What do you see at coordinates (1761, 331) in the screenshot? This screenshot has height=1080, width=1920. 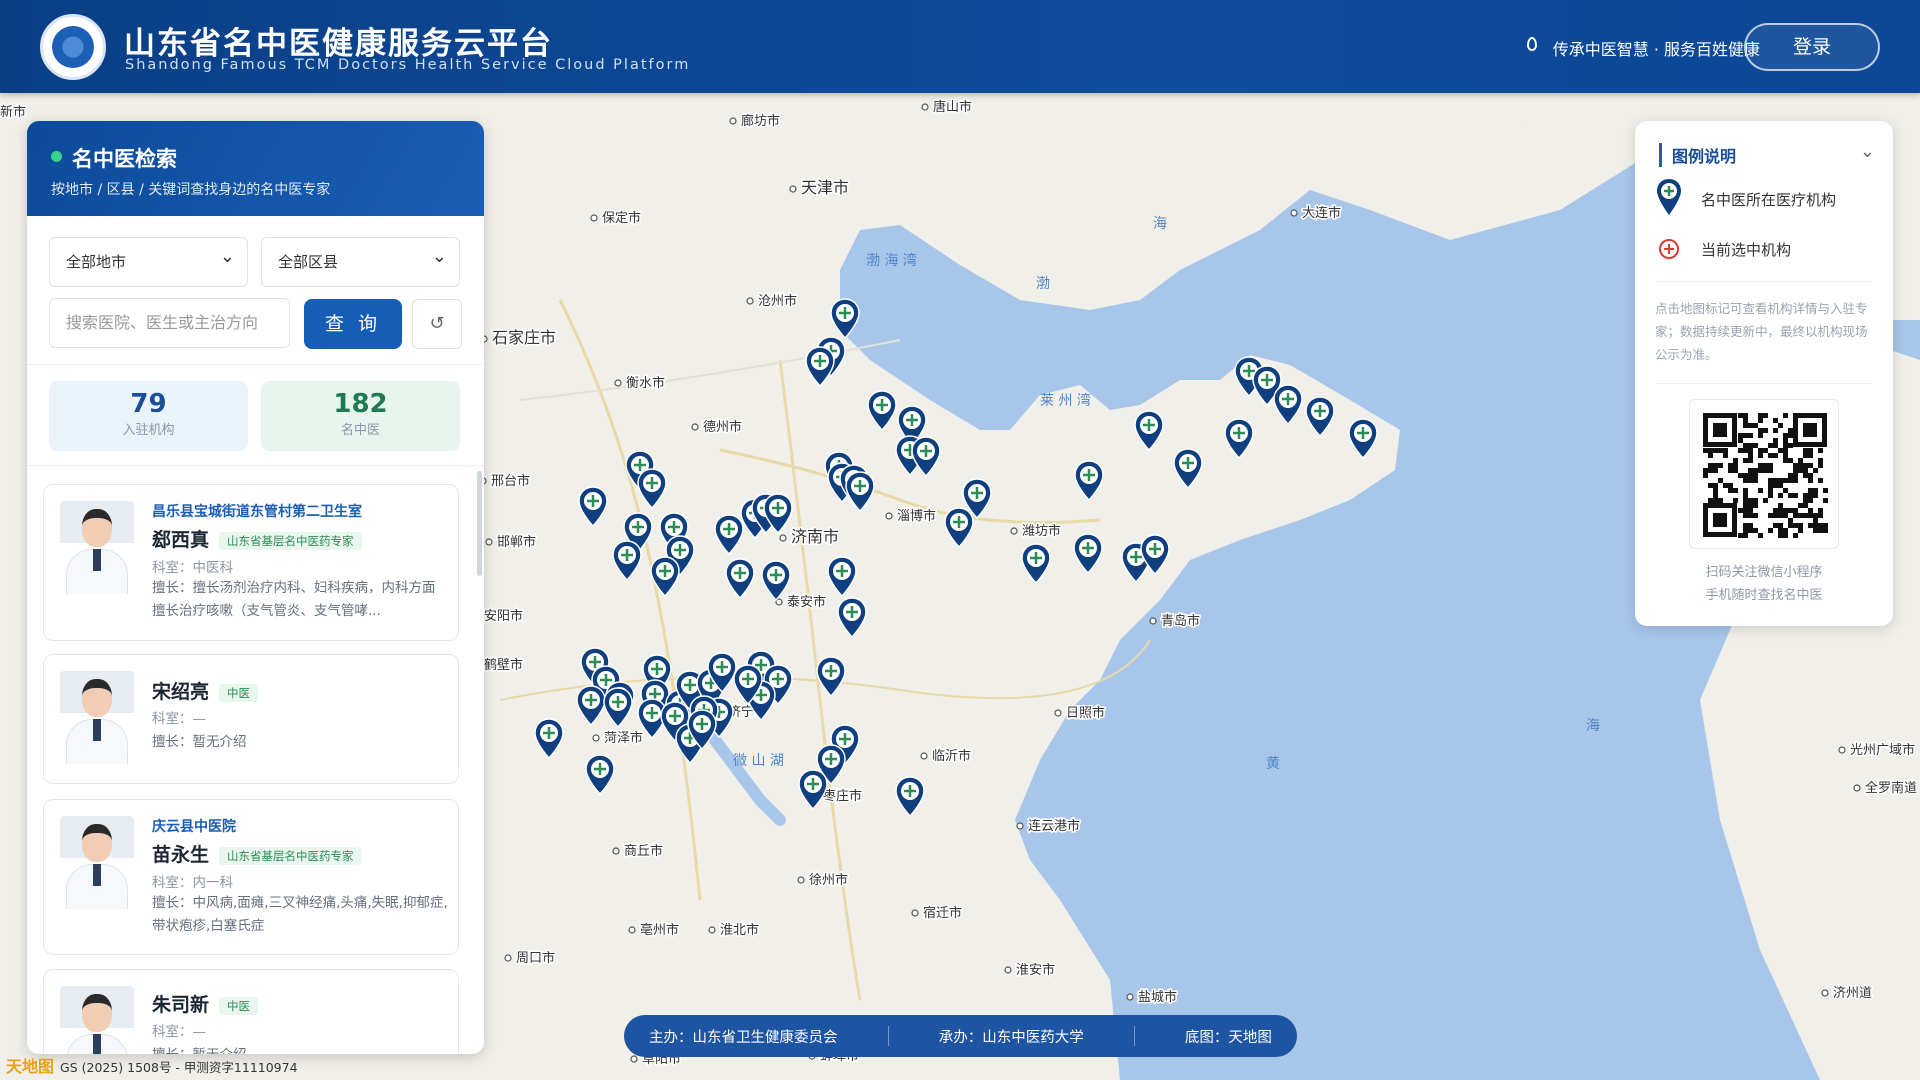 I see `legend-note: 点击地图标记可查看机构详情与入驻专家；数据持续更新中，最终以机构现场公示为准。` at bounding box center [1761, 331].